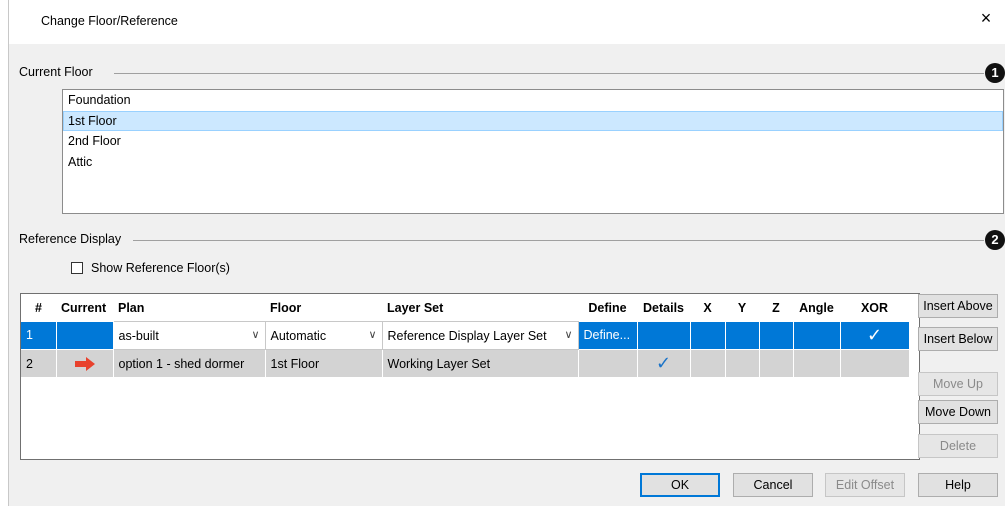 The height and width of the screenshot is (506, 1005). Describe the element at coordinates (138, 335) in the screenshot. I see `plan-cell-value: as-built` at that location.